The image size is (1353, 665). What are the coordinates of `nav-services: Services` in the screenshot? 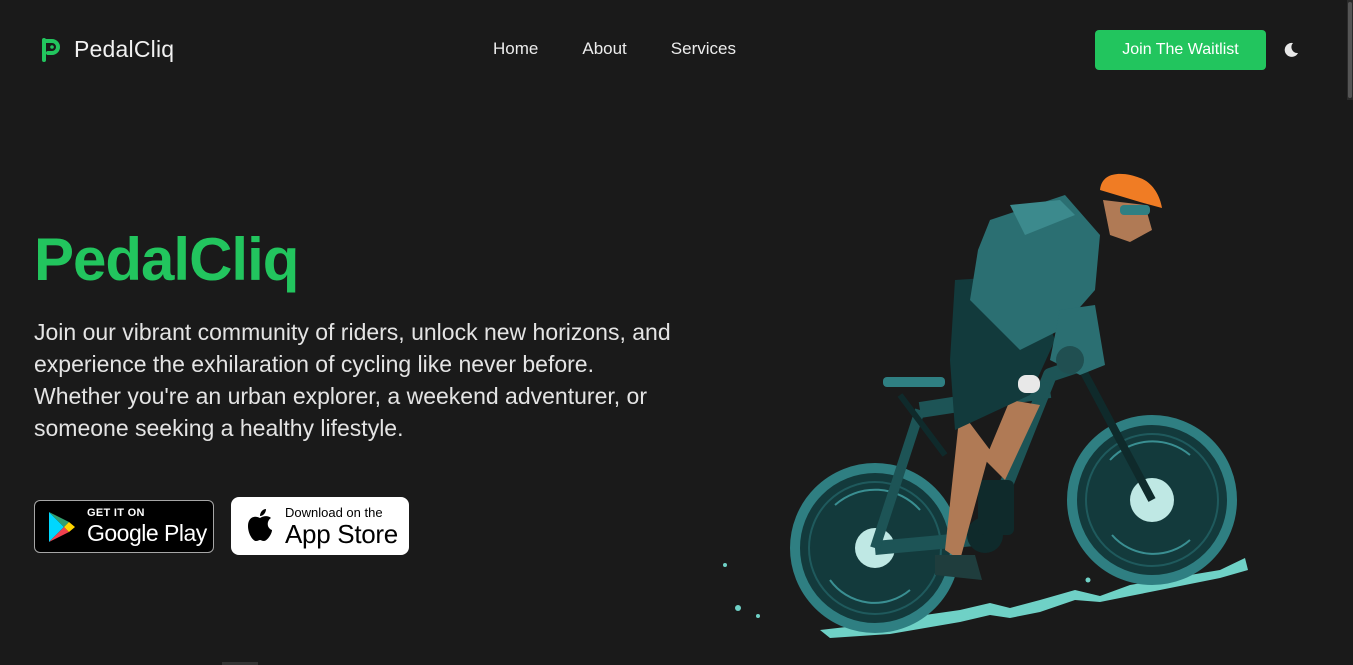 It's located at (703, 49).